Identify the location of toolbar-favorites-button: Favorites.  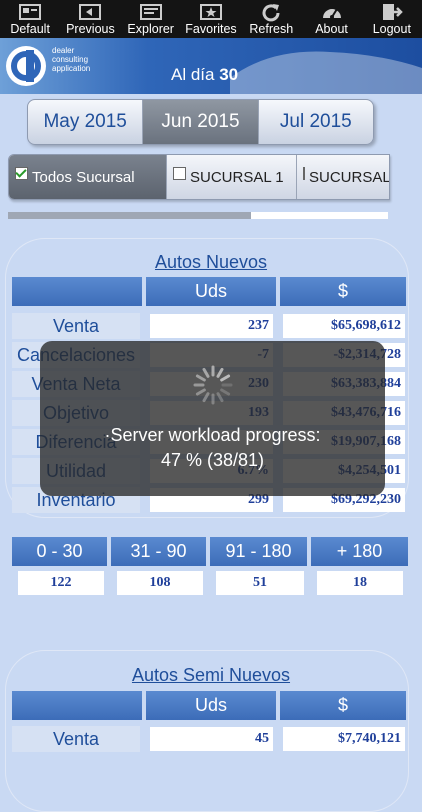
(211, 19).